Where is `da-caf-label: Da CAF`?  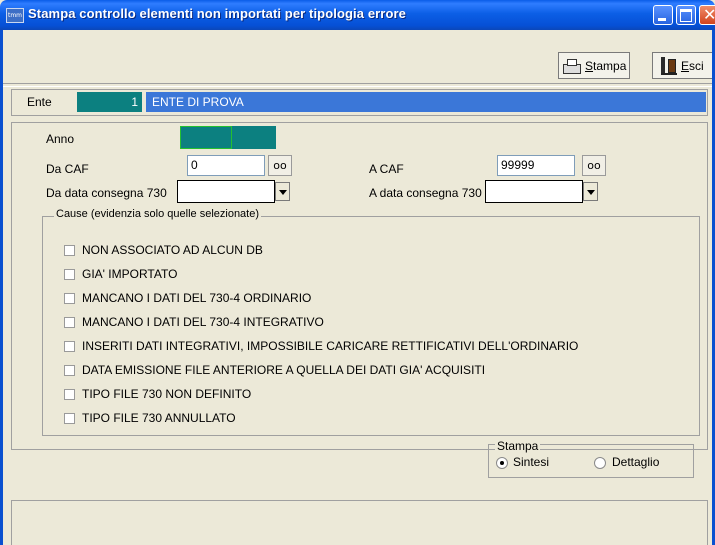 da-caf-label: Da CAF is located at coordinates (67, 169).